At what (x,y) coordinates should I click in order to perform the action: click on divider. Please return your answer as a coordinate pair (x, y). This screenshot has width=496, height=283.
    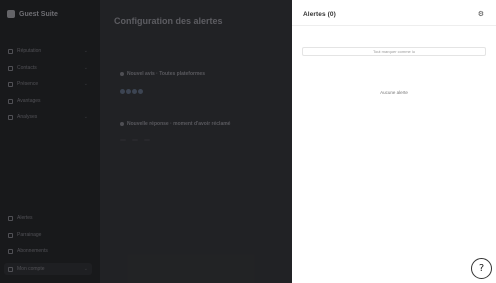
    Looking at the image, I should click on (394, 25).